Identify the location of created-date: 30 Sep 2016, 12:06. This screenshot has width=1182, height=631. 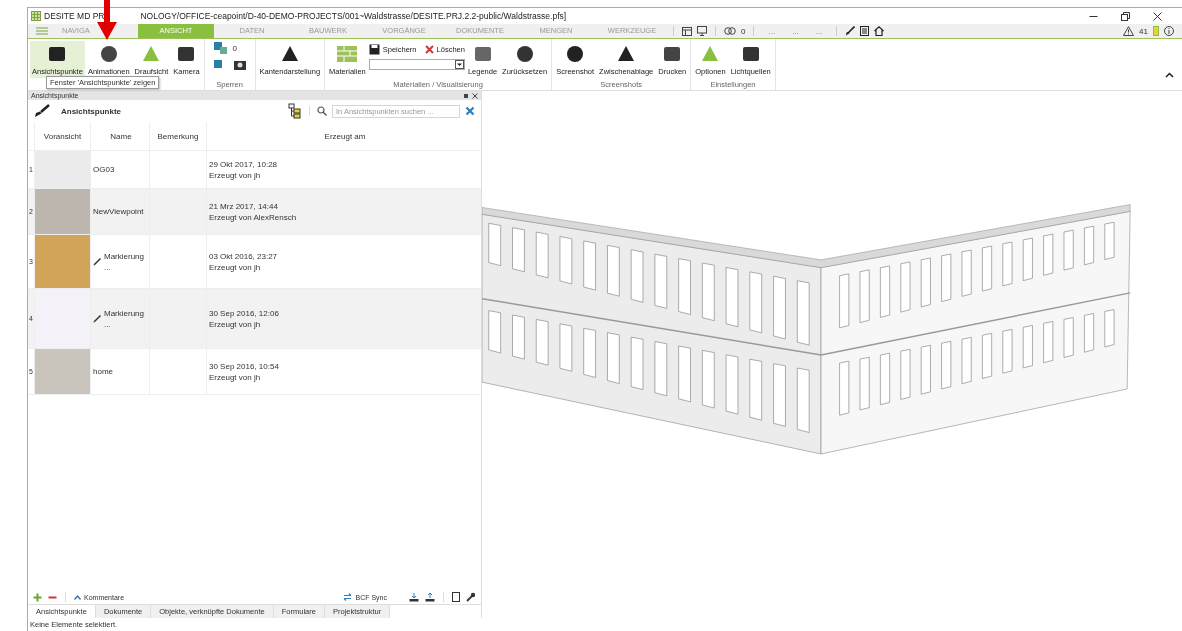
(244, 313).